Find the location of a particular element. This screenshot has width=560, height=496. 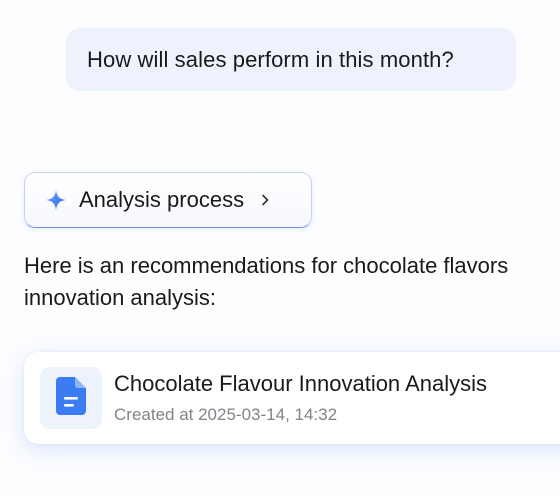

document-icon is located at coordinates (71, 398).